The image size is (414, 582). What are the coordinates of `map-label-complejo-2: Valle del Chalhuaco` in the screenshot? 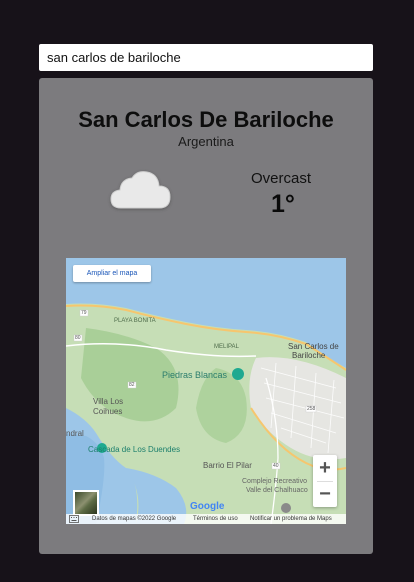 It's located at (277, 490).